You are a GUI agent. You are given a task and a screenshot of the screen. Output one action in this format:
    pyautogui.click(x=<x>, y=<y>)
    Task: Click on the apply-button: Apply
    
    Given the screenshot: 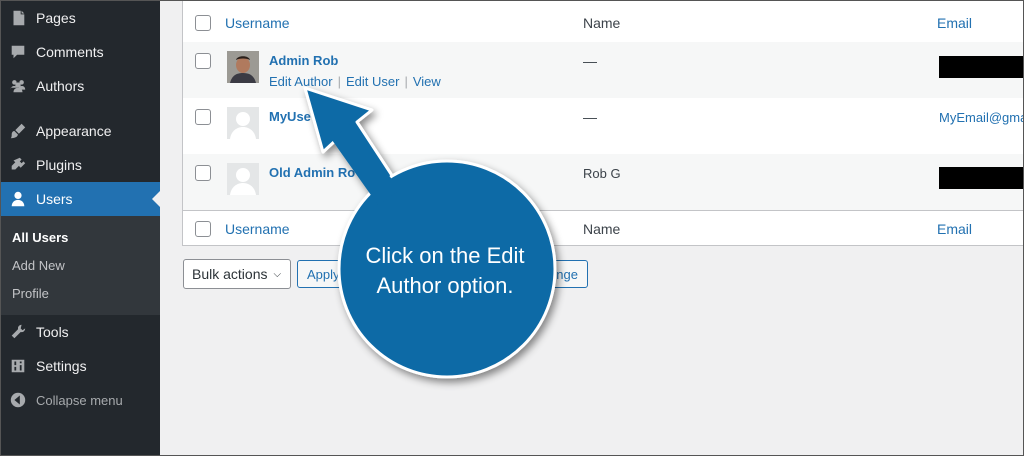 What is the action you would take?
    pyautogui.click(x=327, y=274)
    